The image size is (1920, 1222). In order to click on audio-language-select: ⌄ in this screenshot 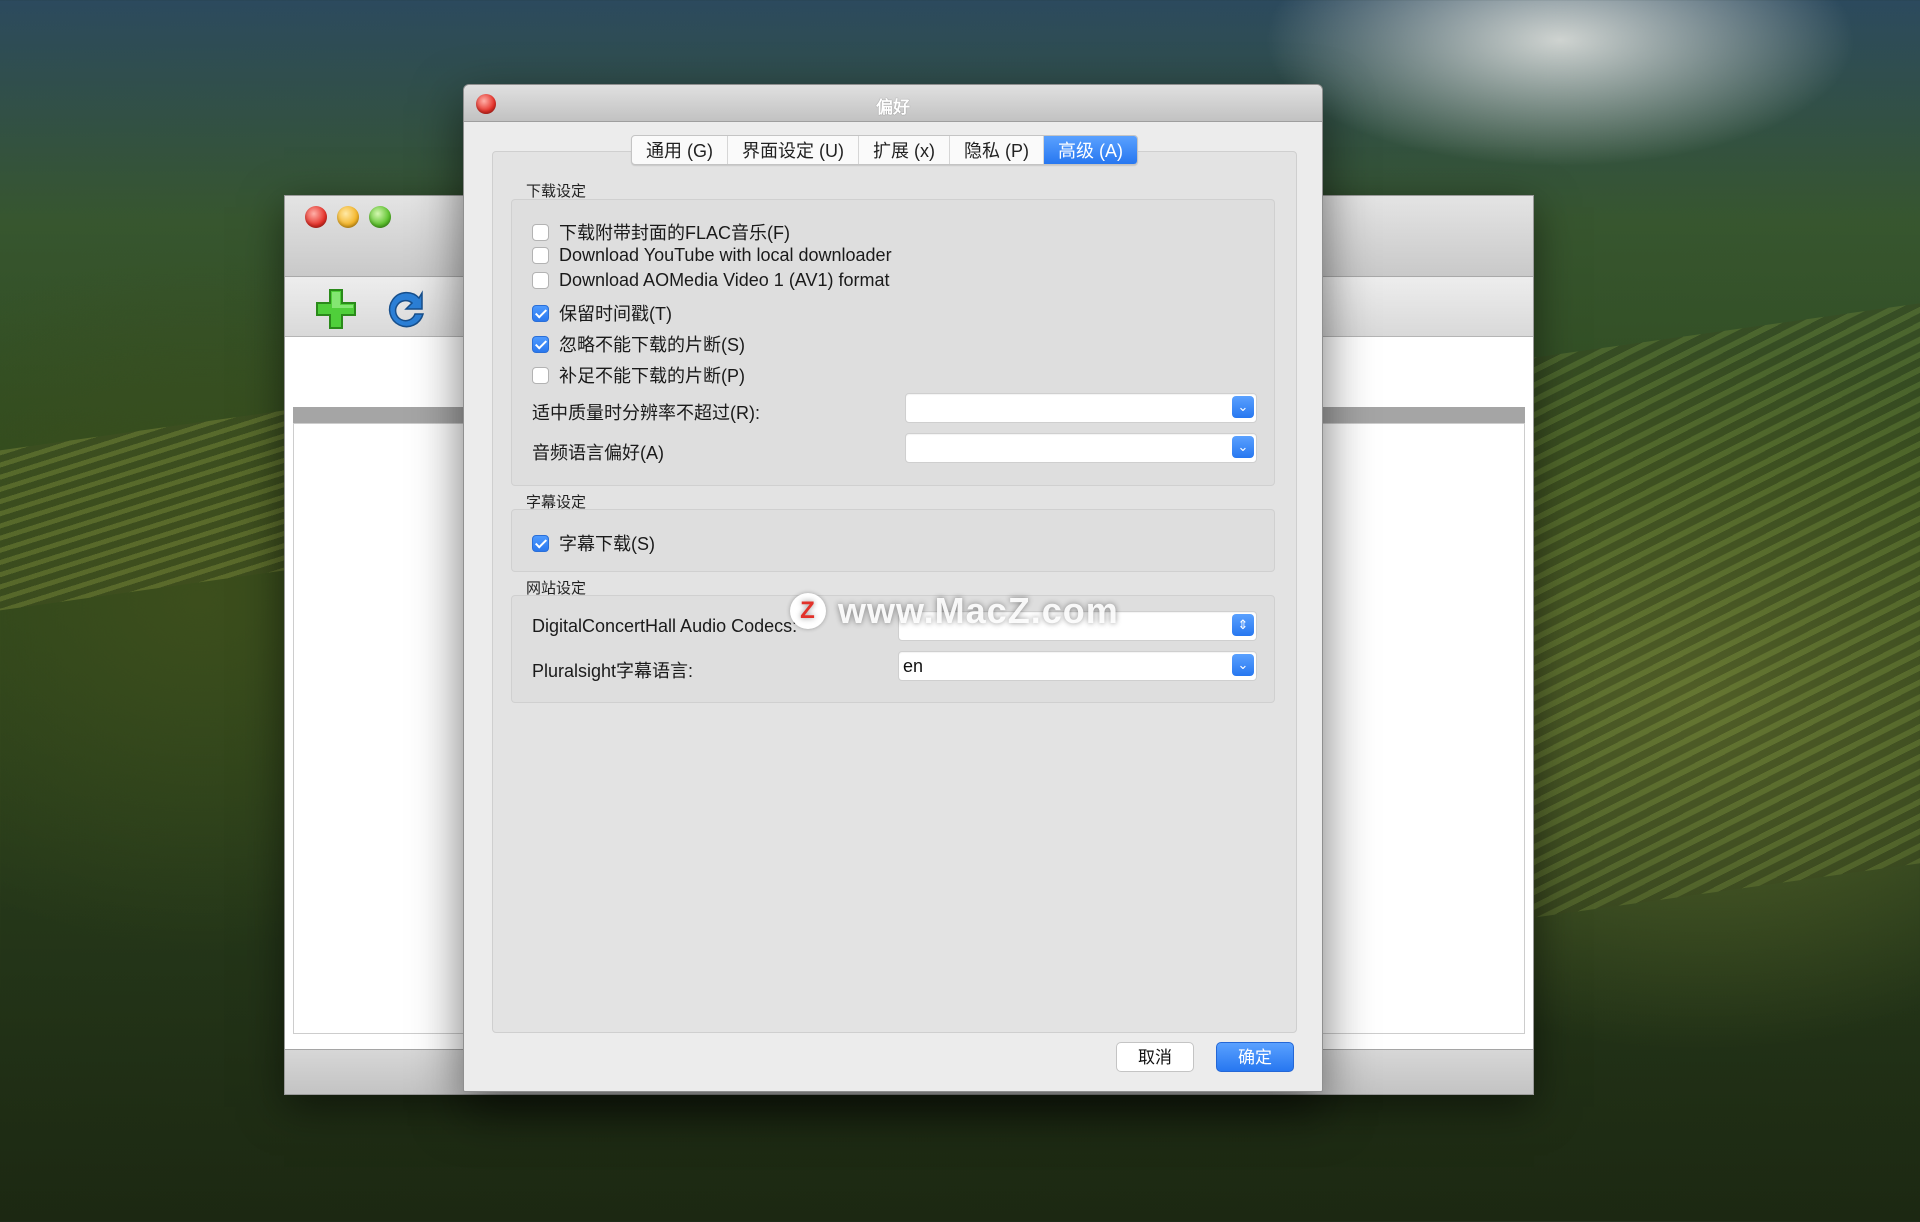, I will do `click(1081, 448)`.